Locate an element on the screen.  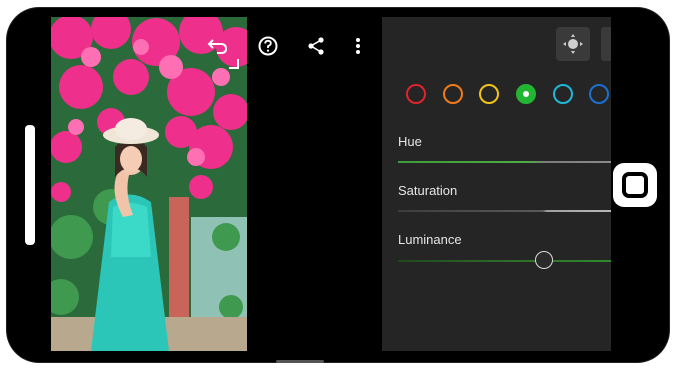
hue-slider-track is located at coordinates (504, 162).